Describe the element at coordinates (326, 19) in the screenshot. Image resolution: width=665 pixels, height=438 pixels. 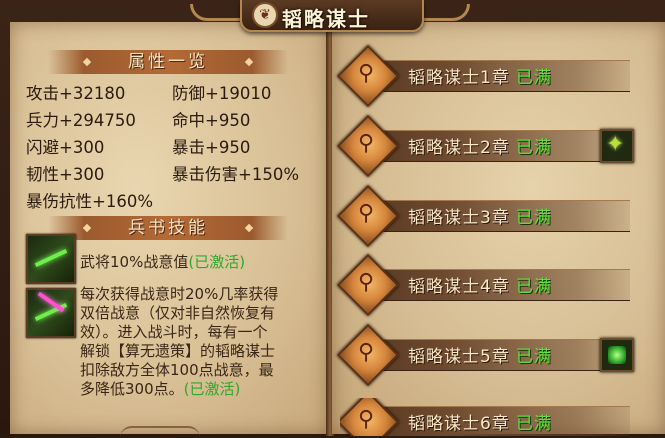
I see `page-title: 韬略谋士` at that location.